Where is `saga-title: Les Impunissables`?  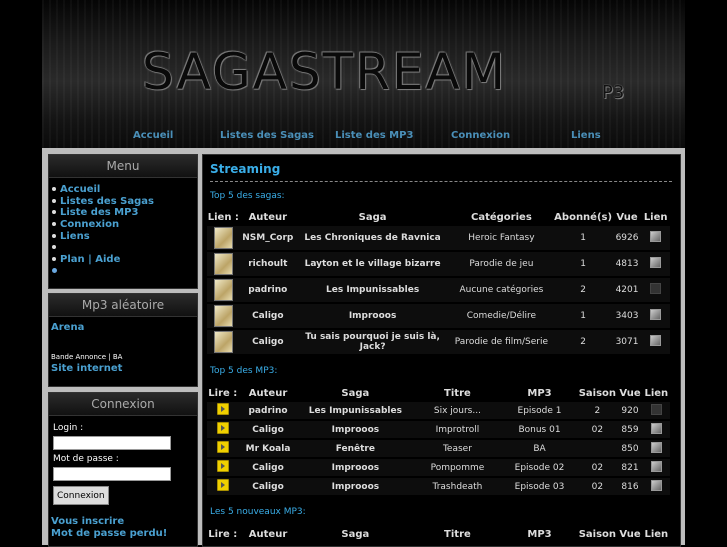 saga-title: Les Impunissables is located at coordinates (372, 290).